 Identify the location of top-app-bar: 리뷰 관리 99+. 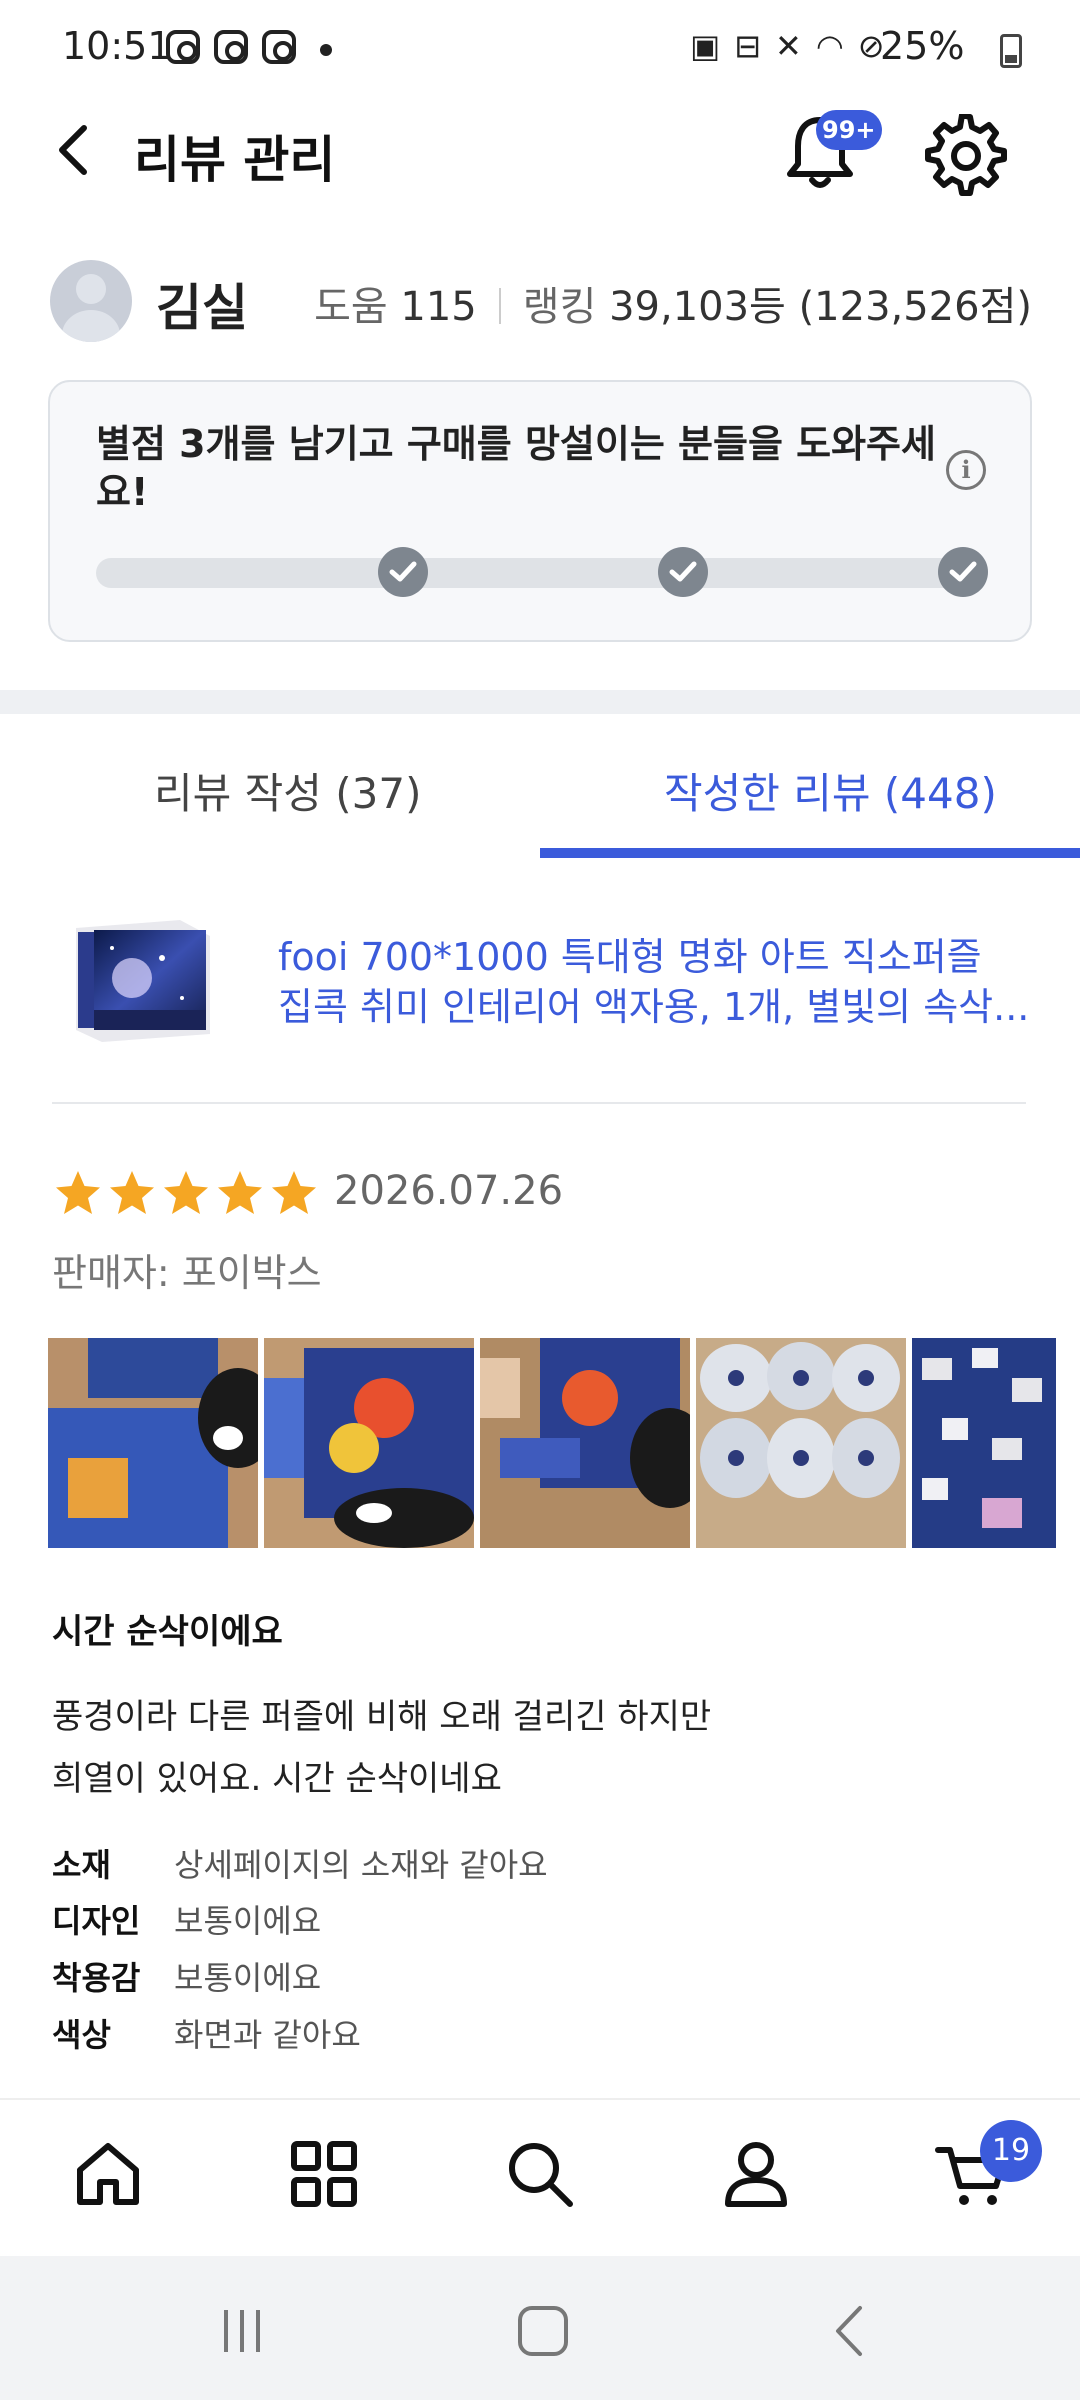
(540, 151).